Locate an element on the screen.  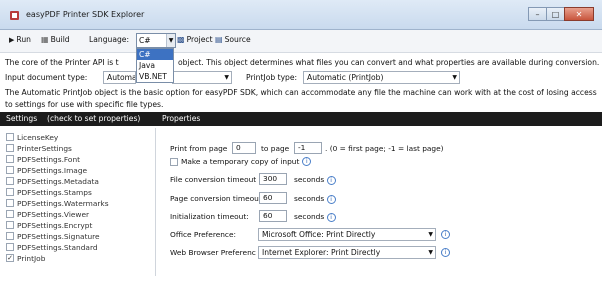
settings-list-item: PDFSettings.Stamps is located at coordinates (49, 192).